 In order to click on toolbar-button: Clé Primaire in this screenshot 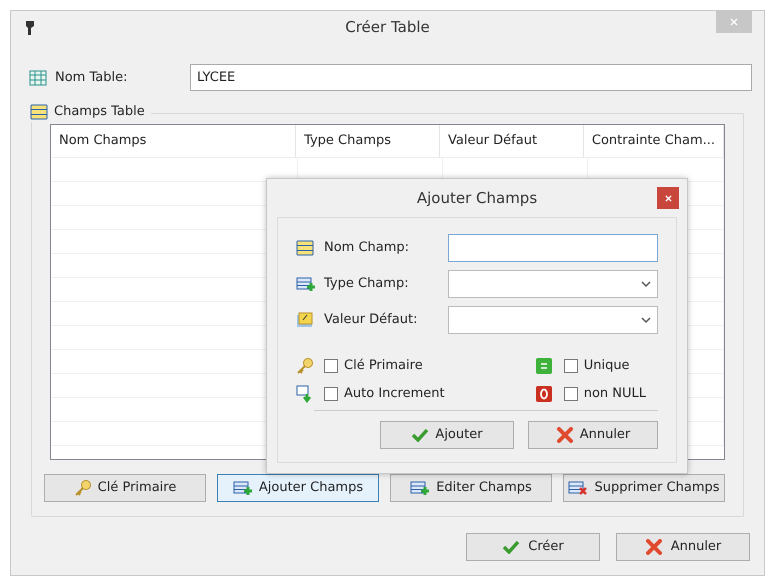, I will do `click(125, 488)`.